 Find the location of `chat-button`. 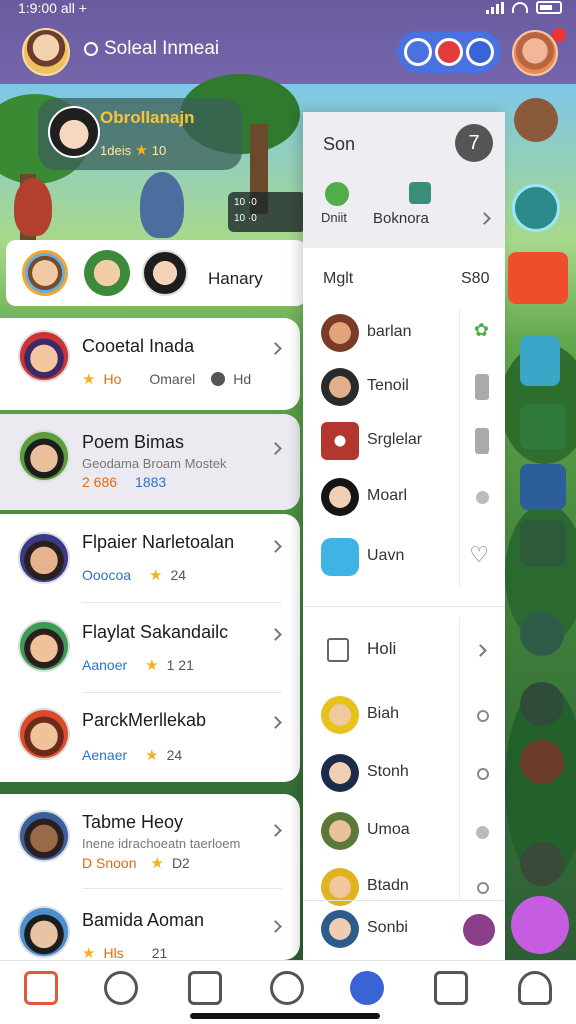

chat-button is located at coordinates (479, 52).